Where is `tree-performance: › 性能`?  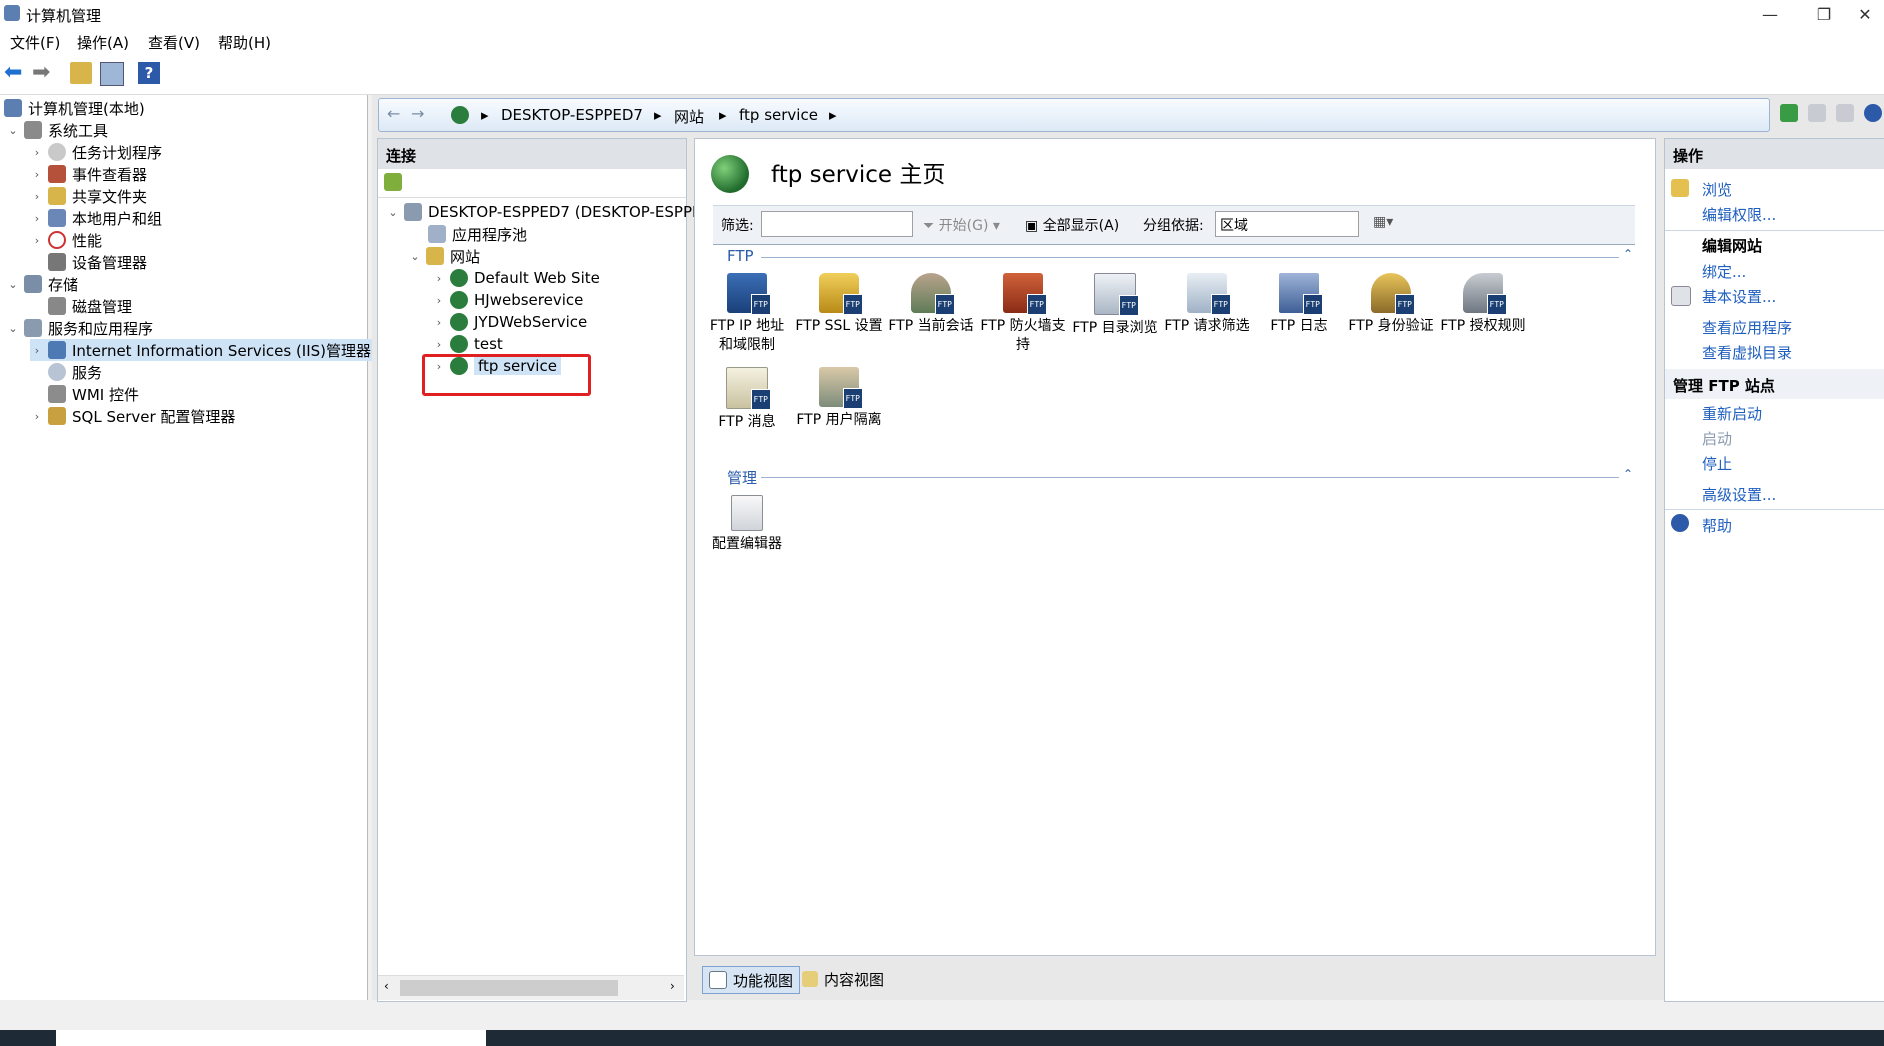
tree-performance: › 性能 is located at coordinates (66, 240).